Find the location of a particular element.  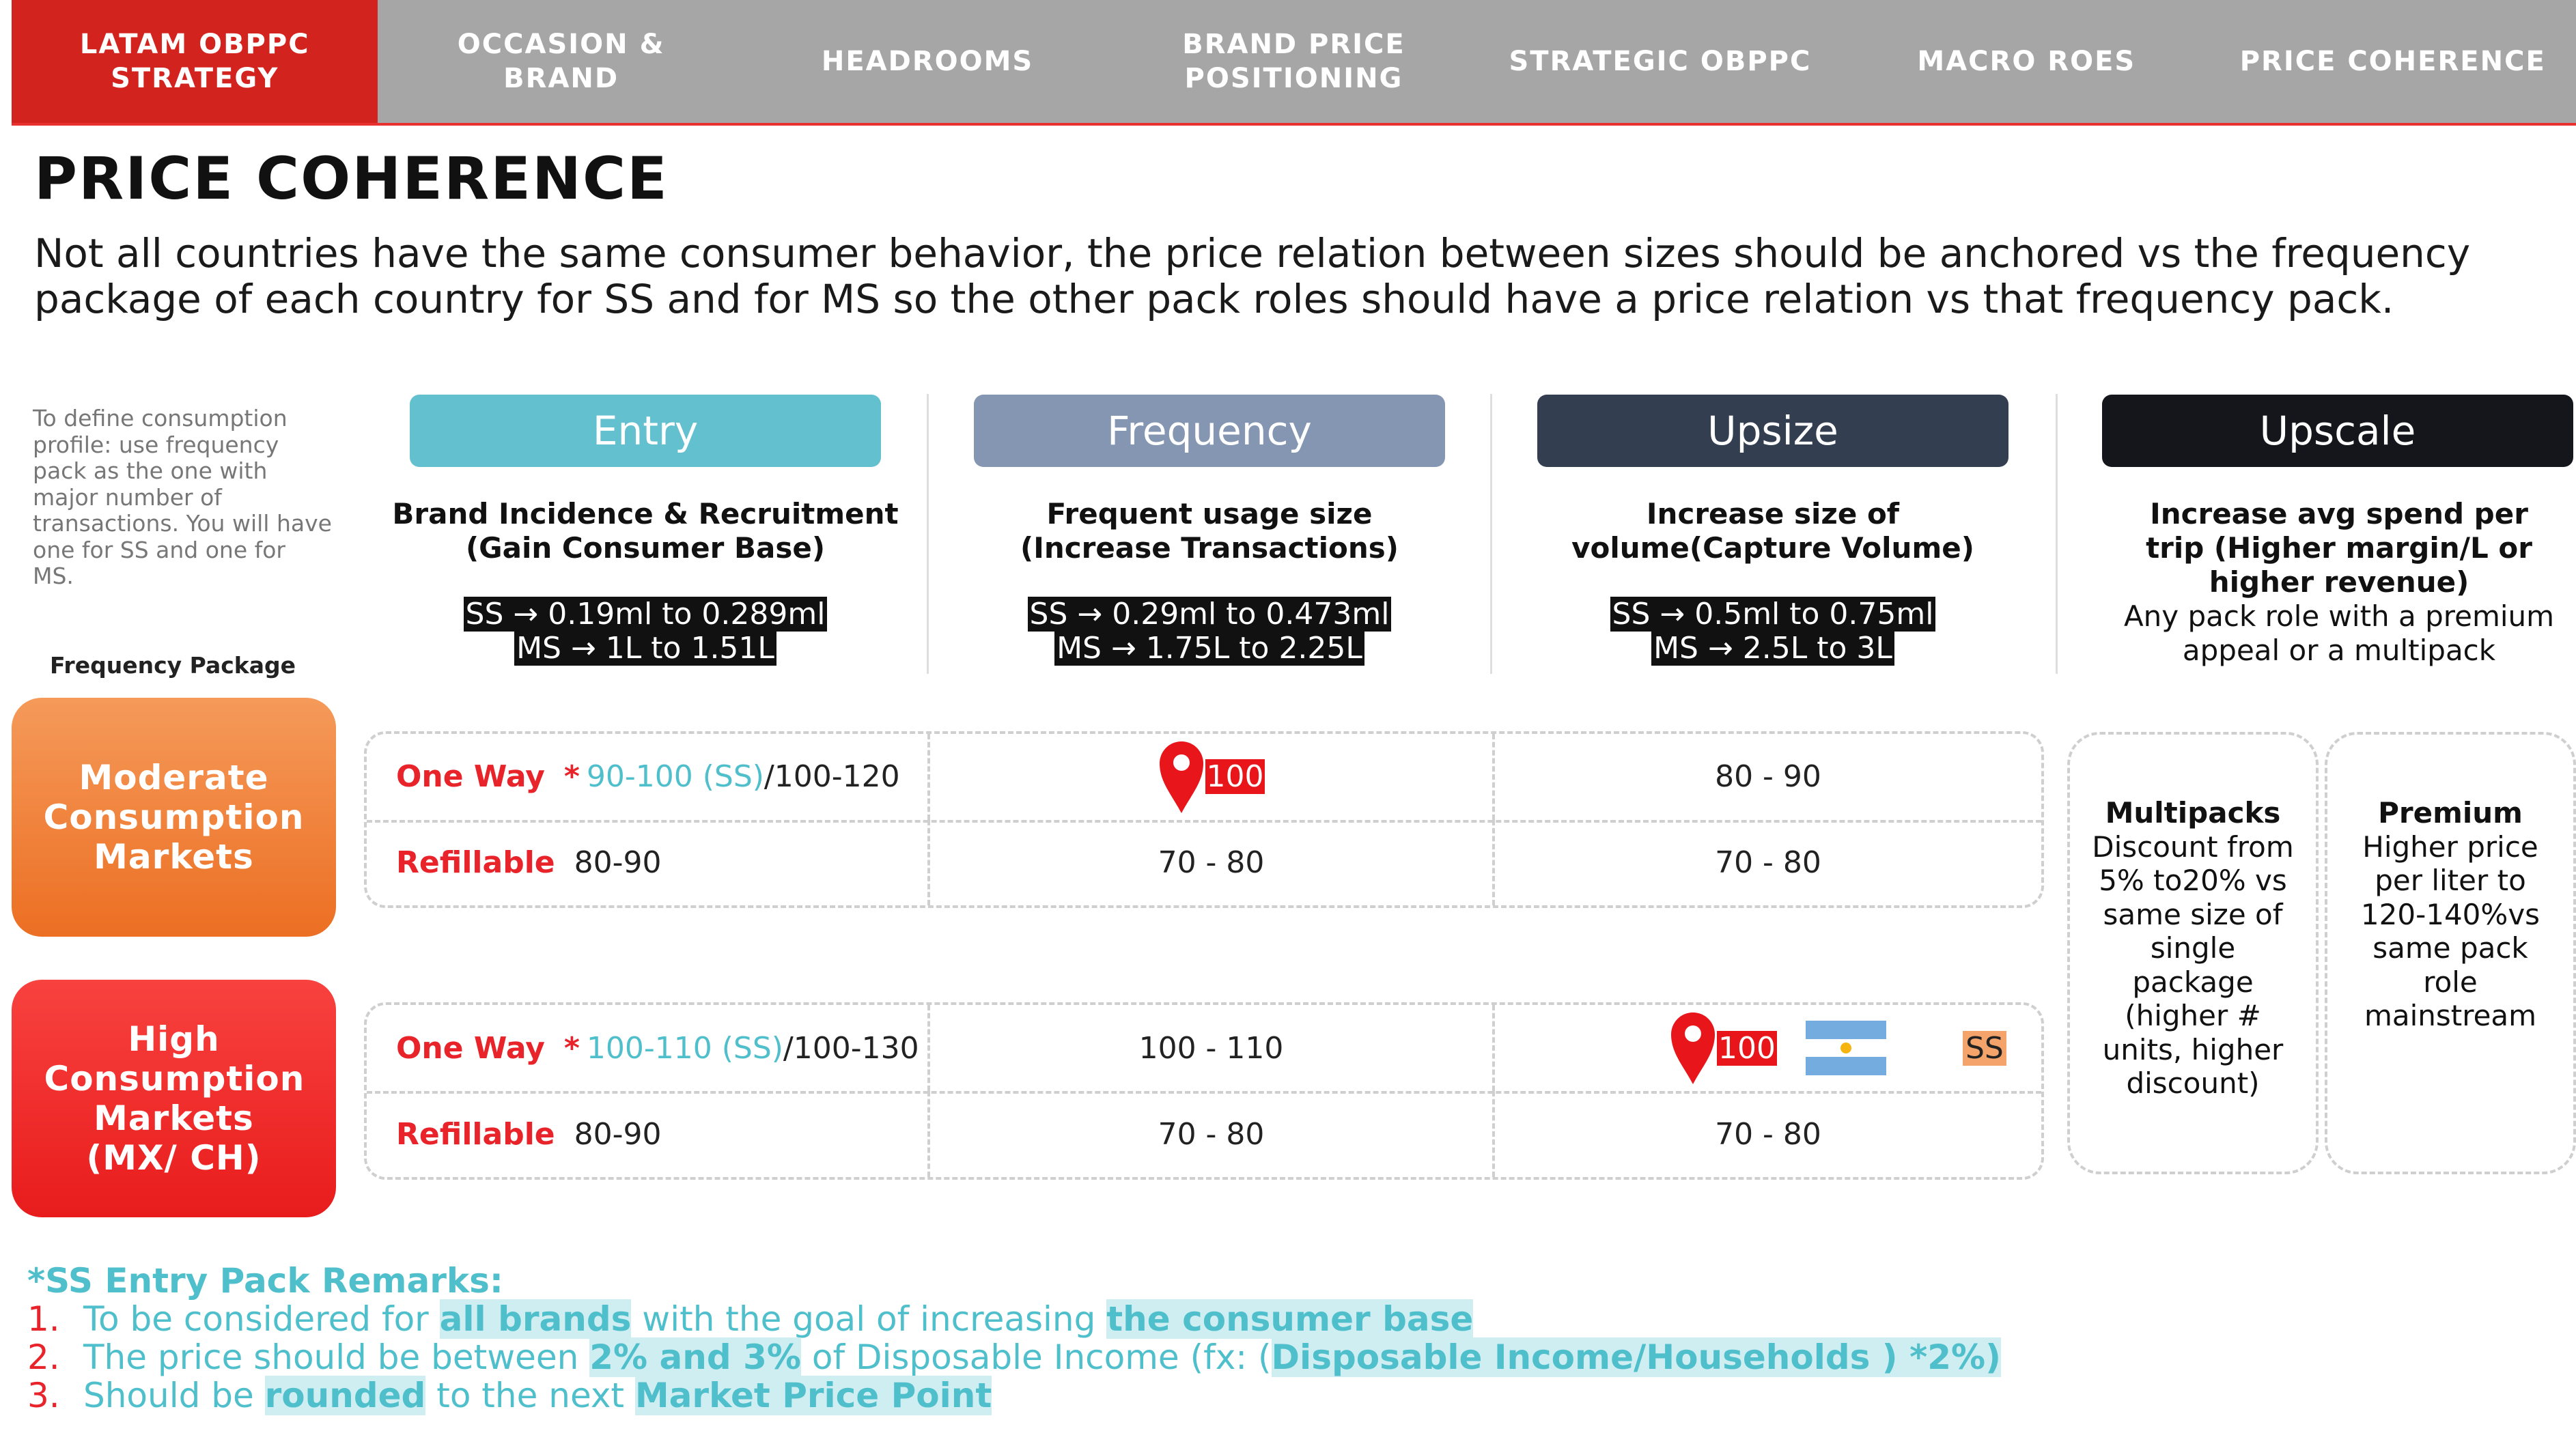

moderate-market-label: Moderate Consumption Markets is located at coordinates (174, 818).